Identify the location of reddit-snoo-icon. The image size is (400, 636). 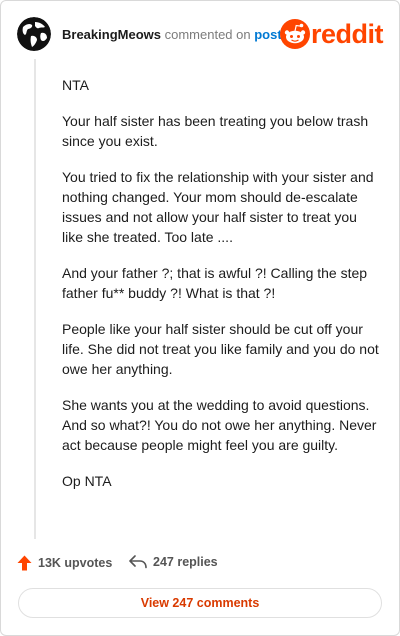
(295, 34).